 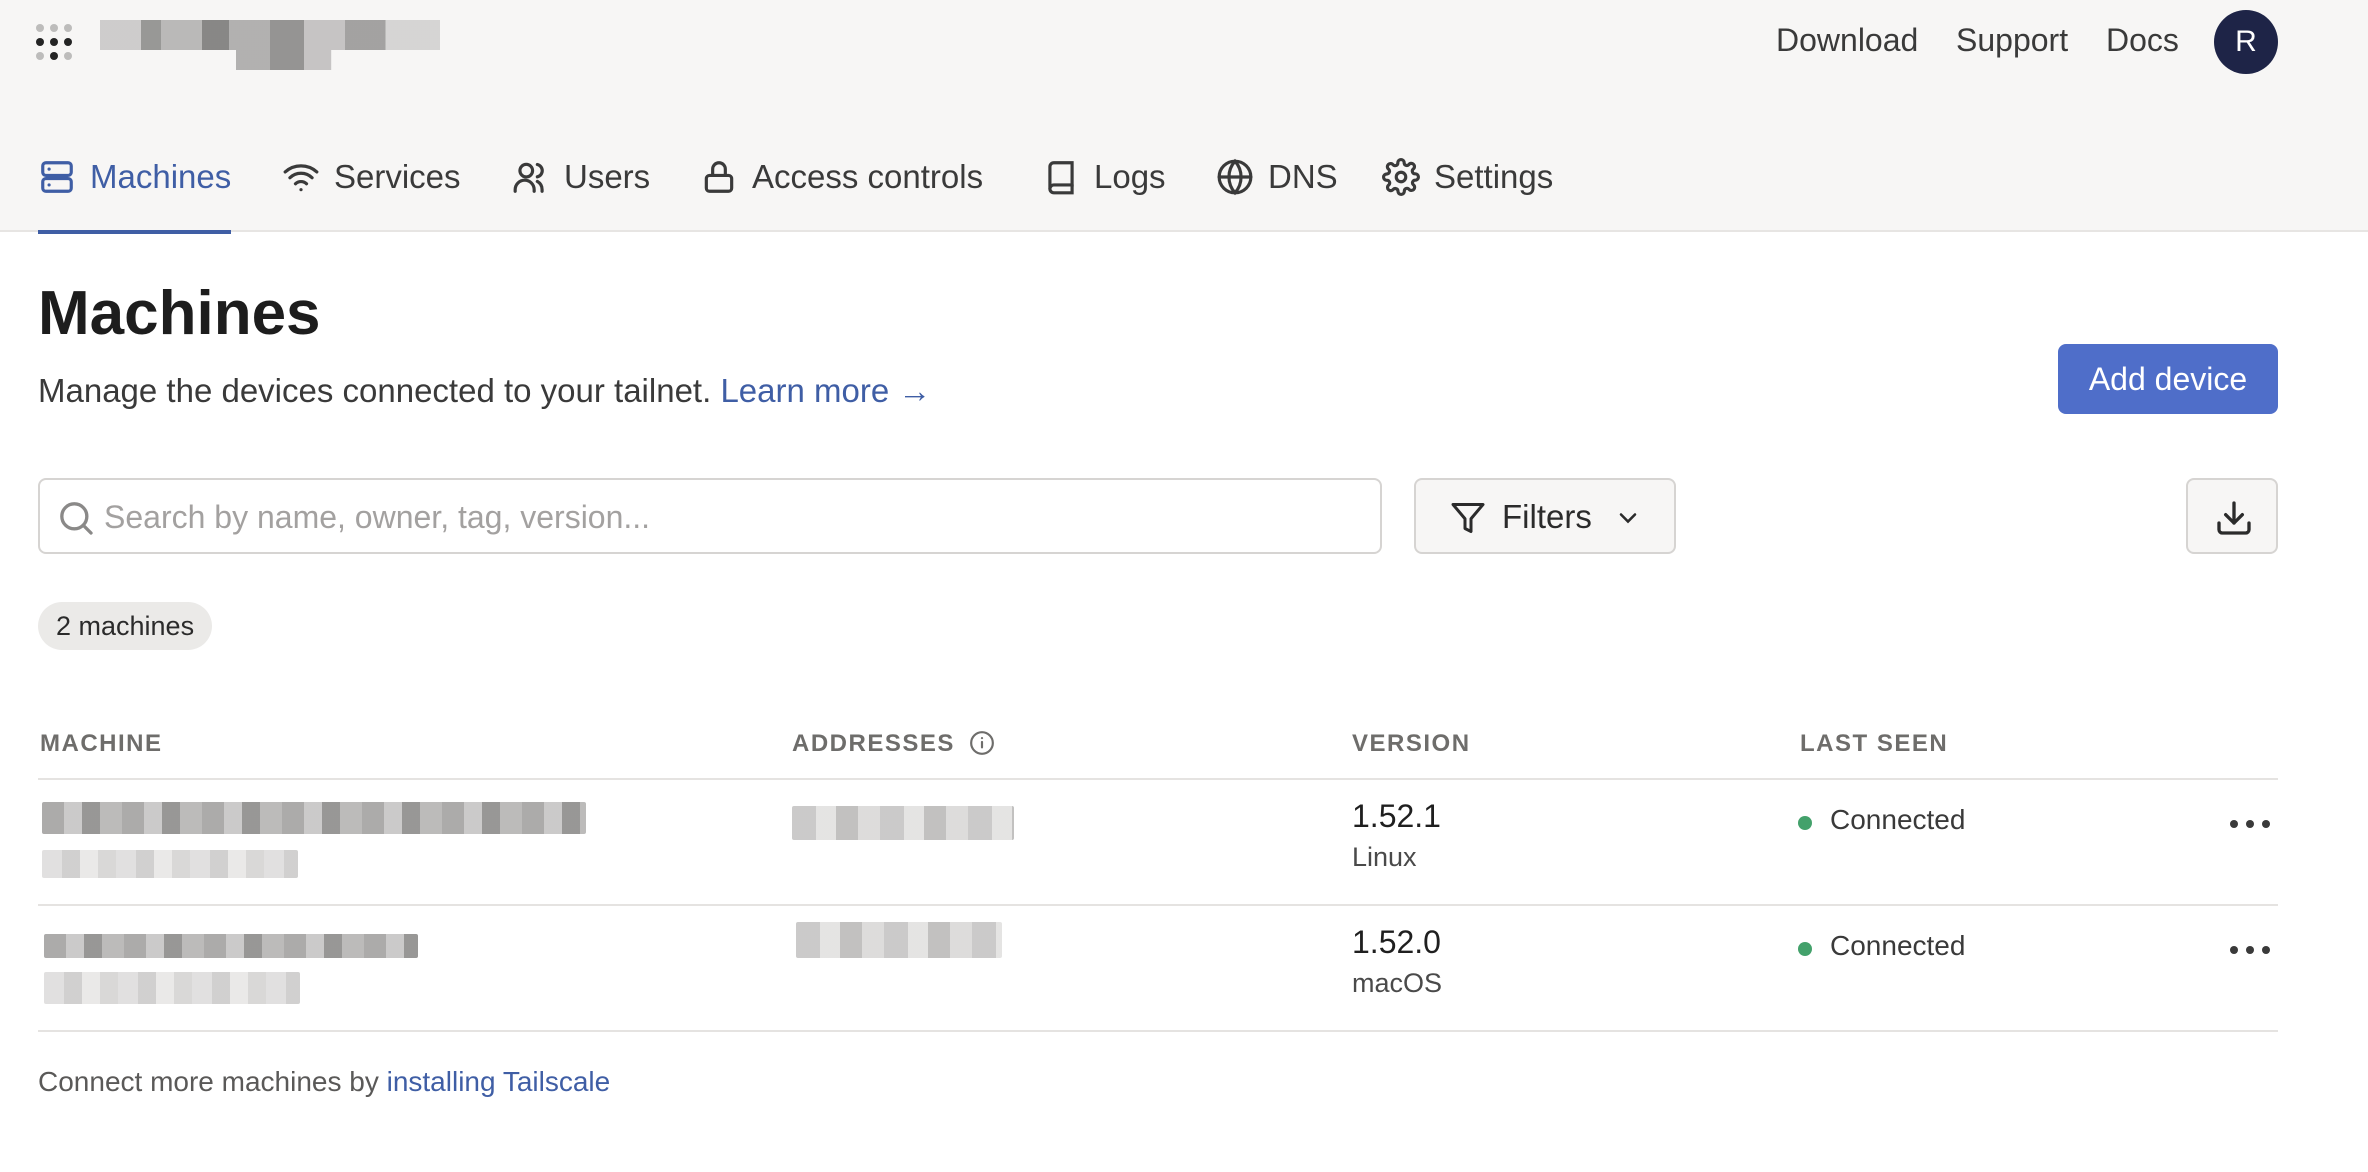 What do you see at coordinates (1847, 40) in the screenshot?
I see `download-link: Download` at bounding box center [1847, 40].